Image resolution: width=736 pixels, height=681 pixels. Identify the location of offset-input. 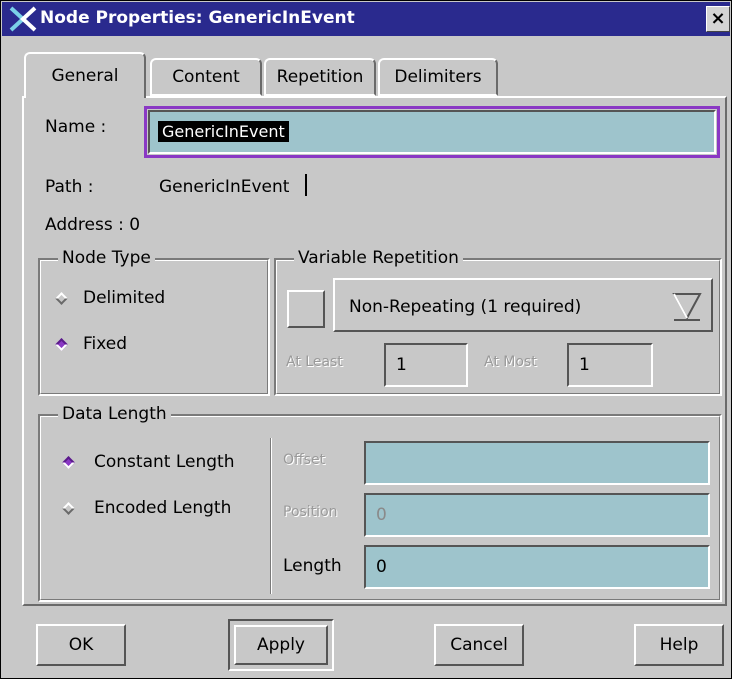
(537, 463).